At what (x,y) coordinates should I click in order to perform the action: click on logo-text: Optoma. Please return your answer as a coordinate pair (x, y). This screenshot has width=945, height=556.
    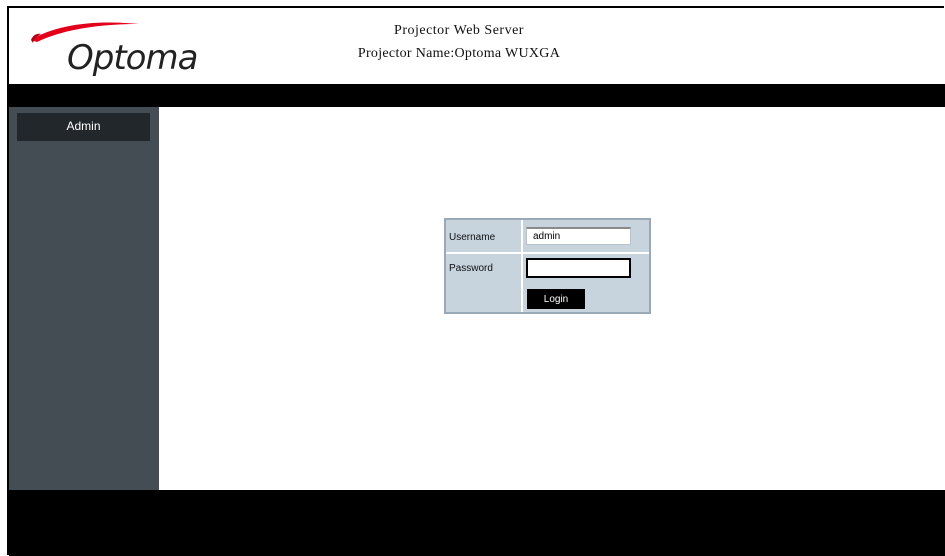
    Looking at the image, I should click on (132, 58).